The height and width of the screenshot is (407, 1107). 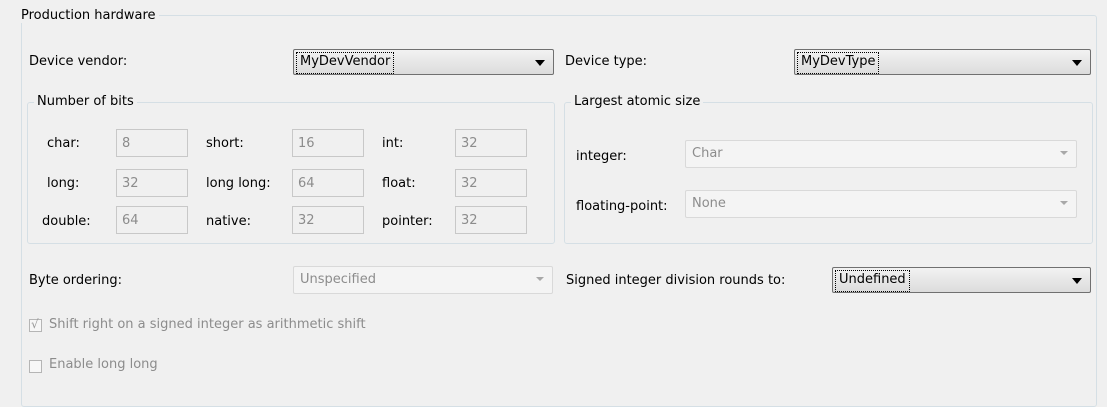 I want to click on byte-ordering-dropdown: Unspecified, so click(x=423, y=280).